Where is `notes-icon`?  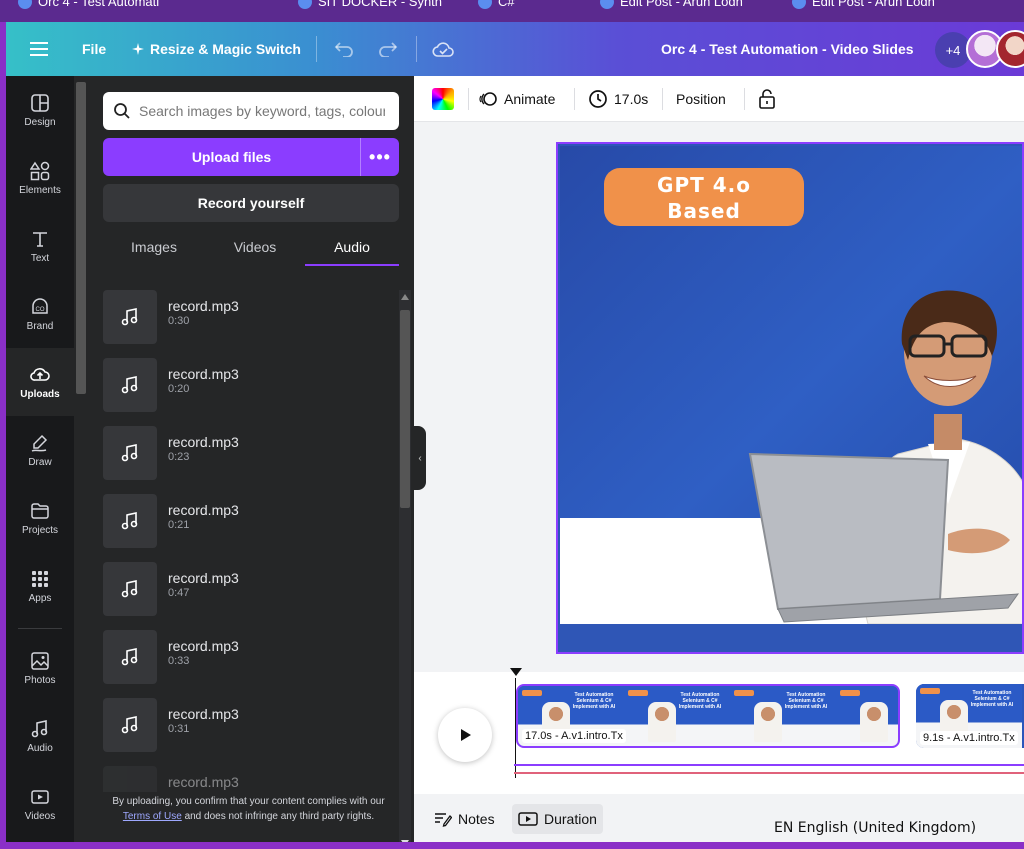
notes-icon is located at coordinates (443, 820).